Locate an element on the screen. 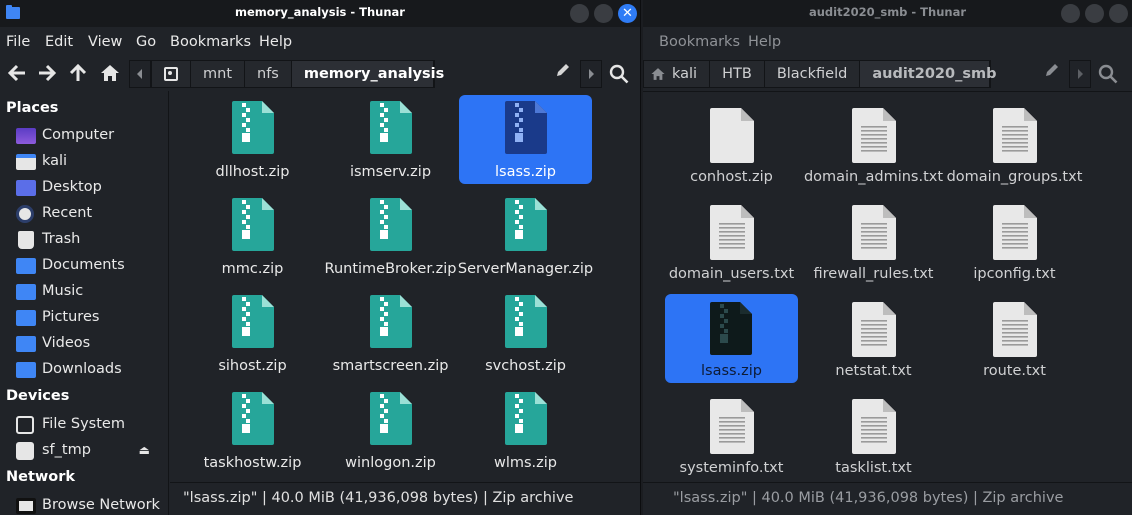 Image resolution: width=1132 pixels, height=515 pixels. sidebar-item-sf-tmp: sf_tmp ⏏ is located at coordinates (84, 451).